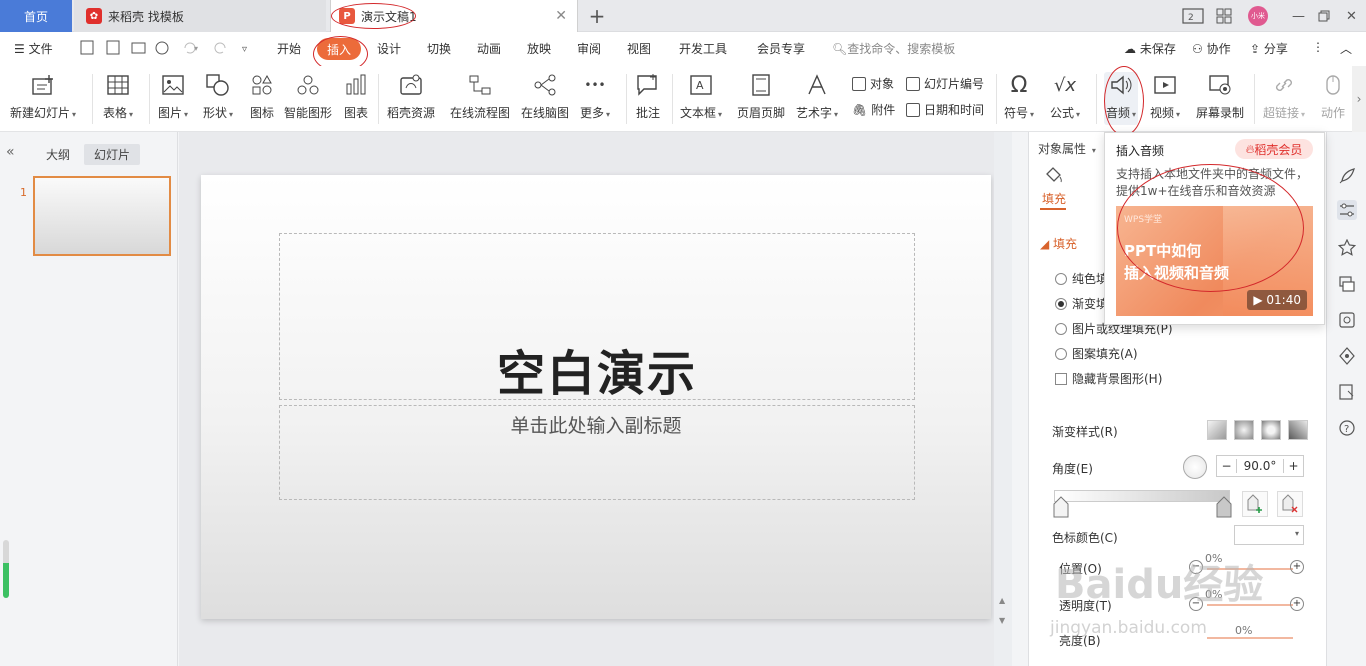 Image resolution: width=1366 pixels, height=666 pixels. I want to click on delete-stop-button, so click(1290, 504).